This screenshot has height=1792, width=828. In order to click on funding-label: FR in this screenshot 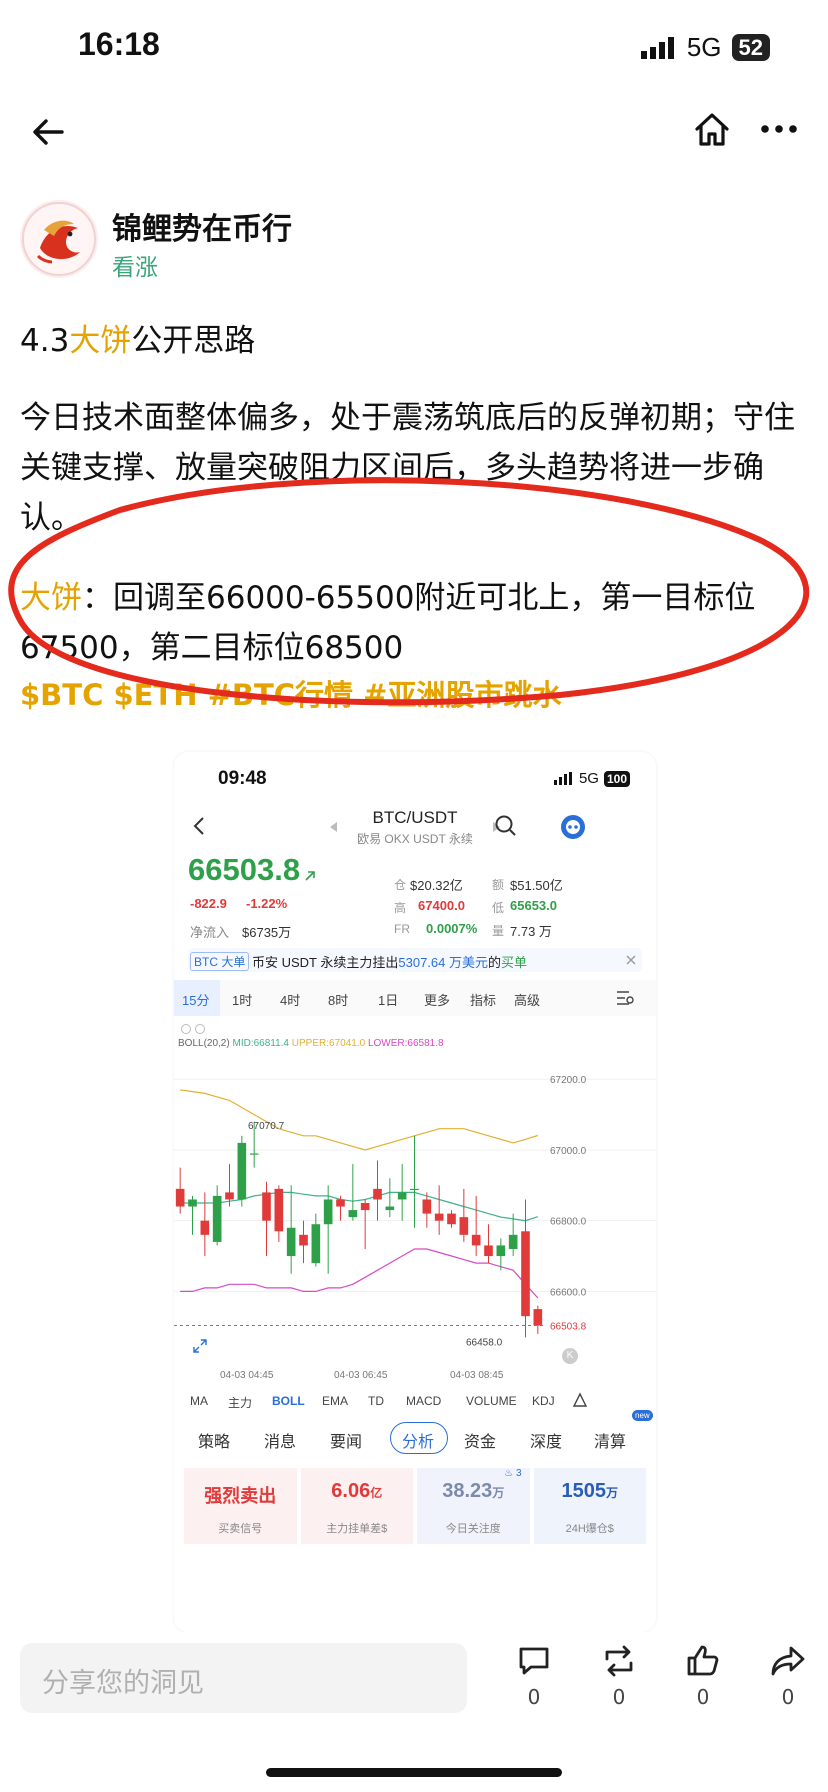, I will do `click(402, 929)`.